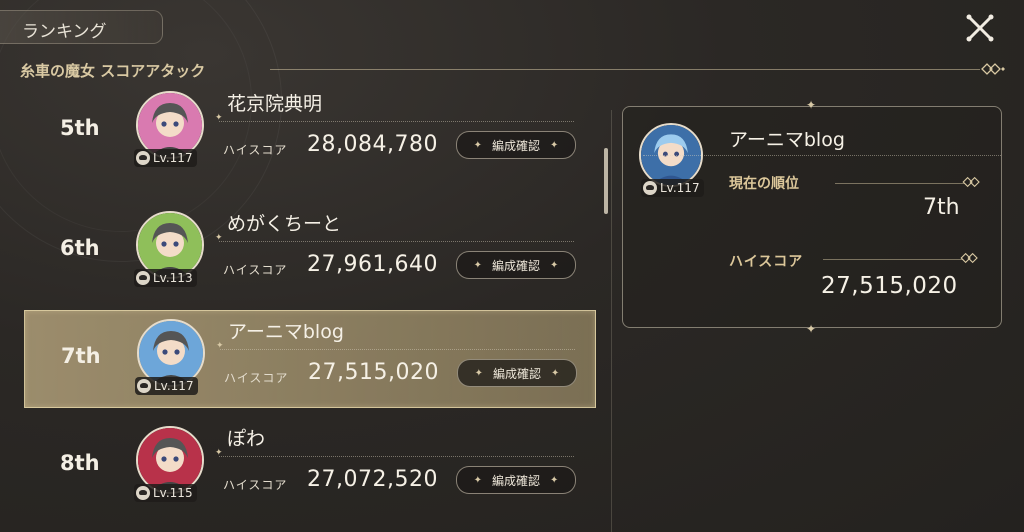  I want to click on player-name: アーニマblog, so click(286, 332).